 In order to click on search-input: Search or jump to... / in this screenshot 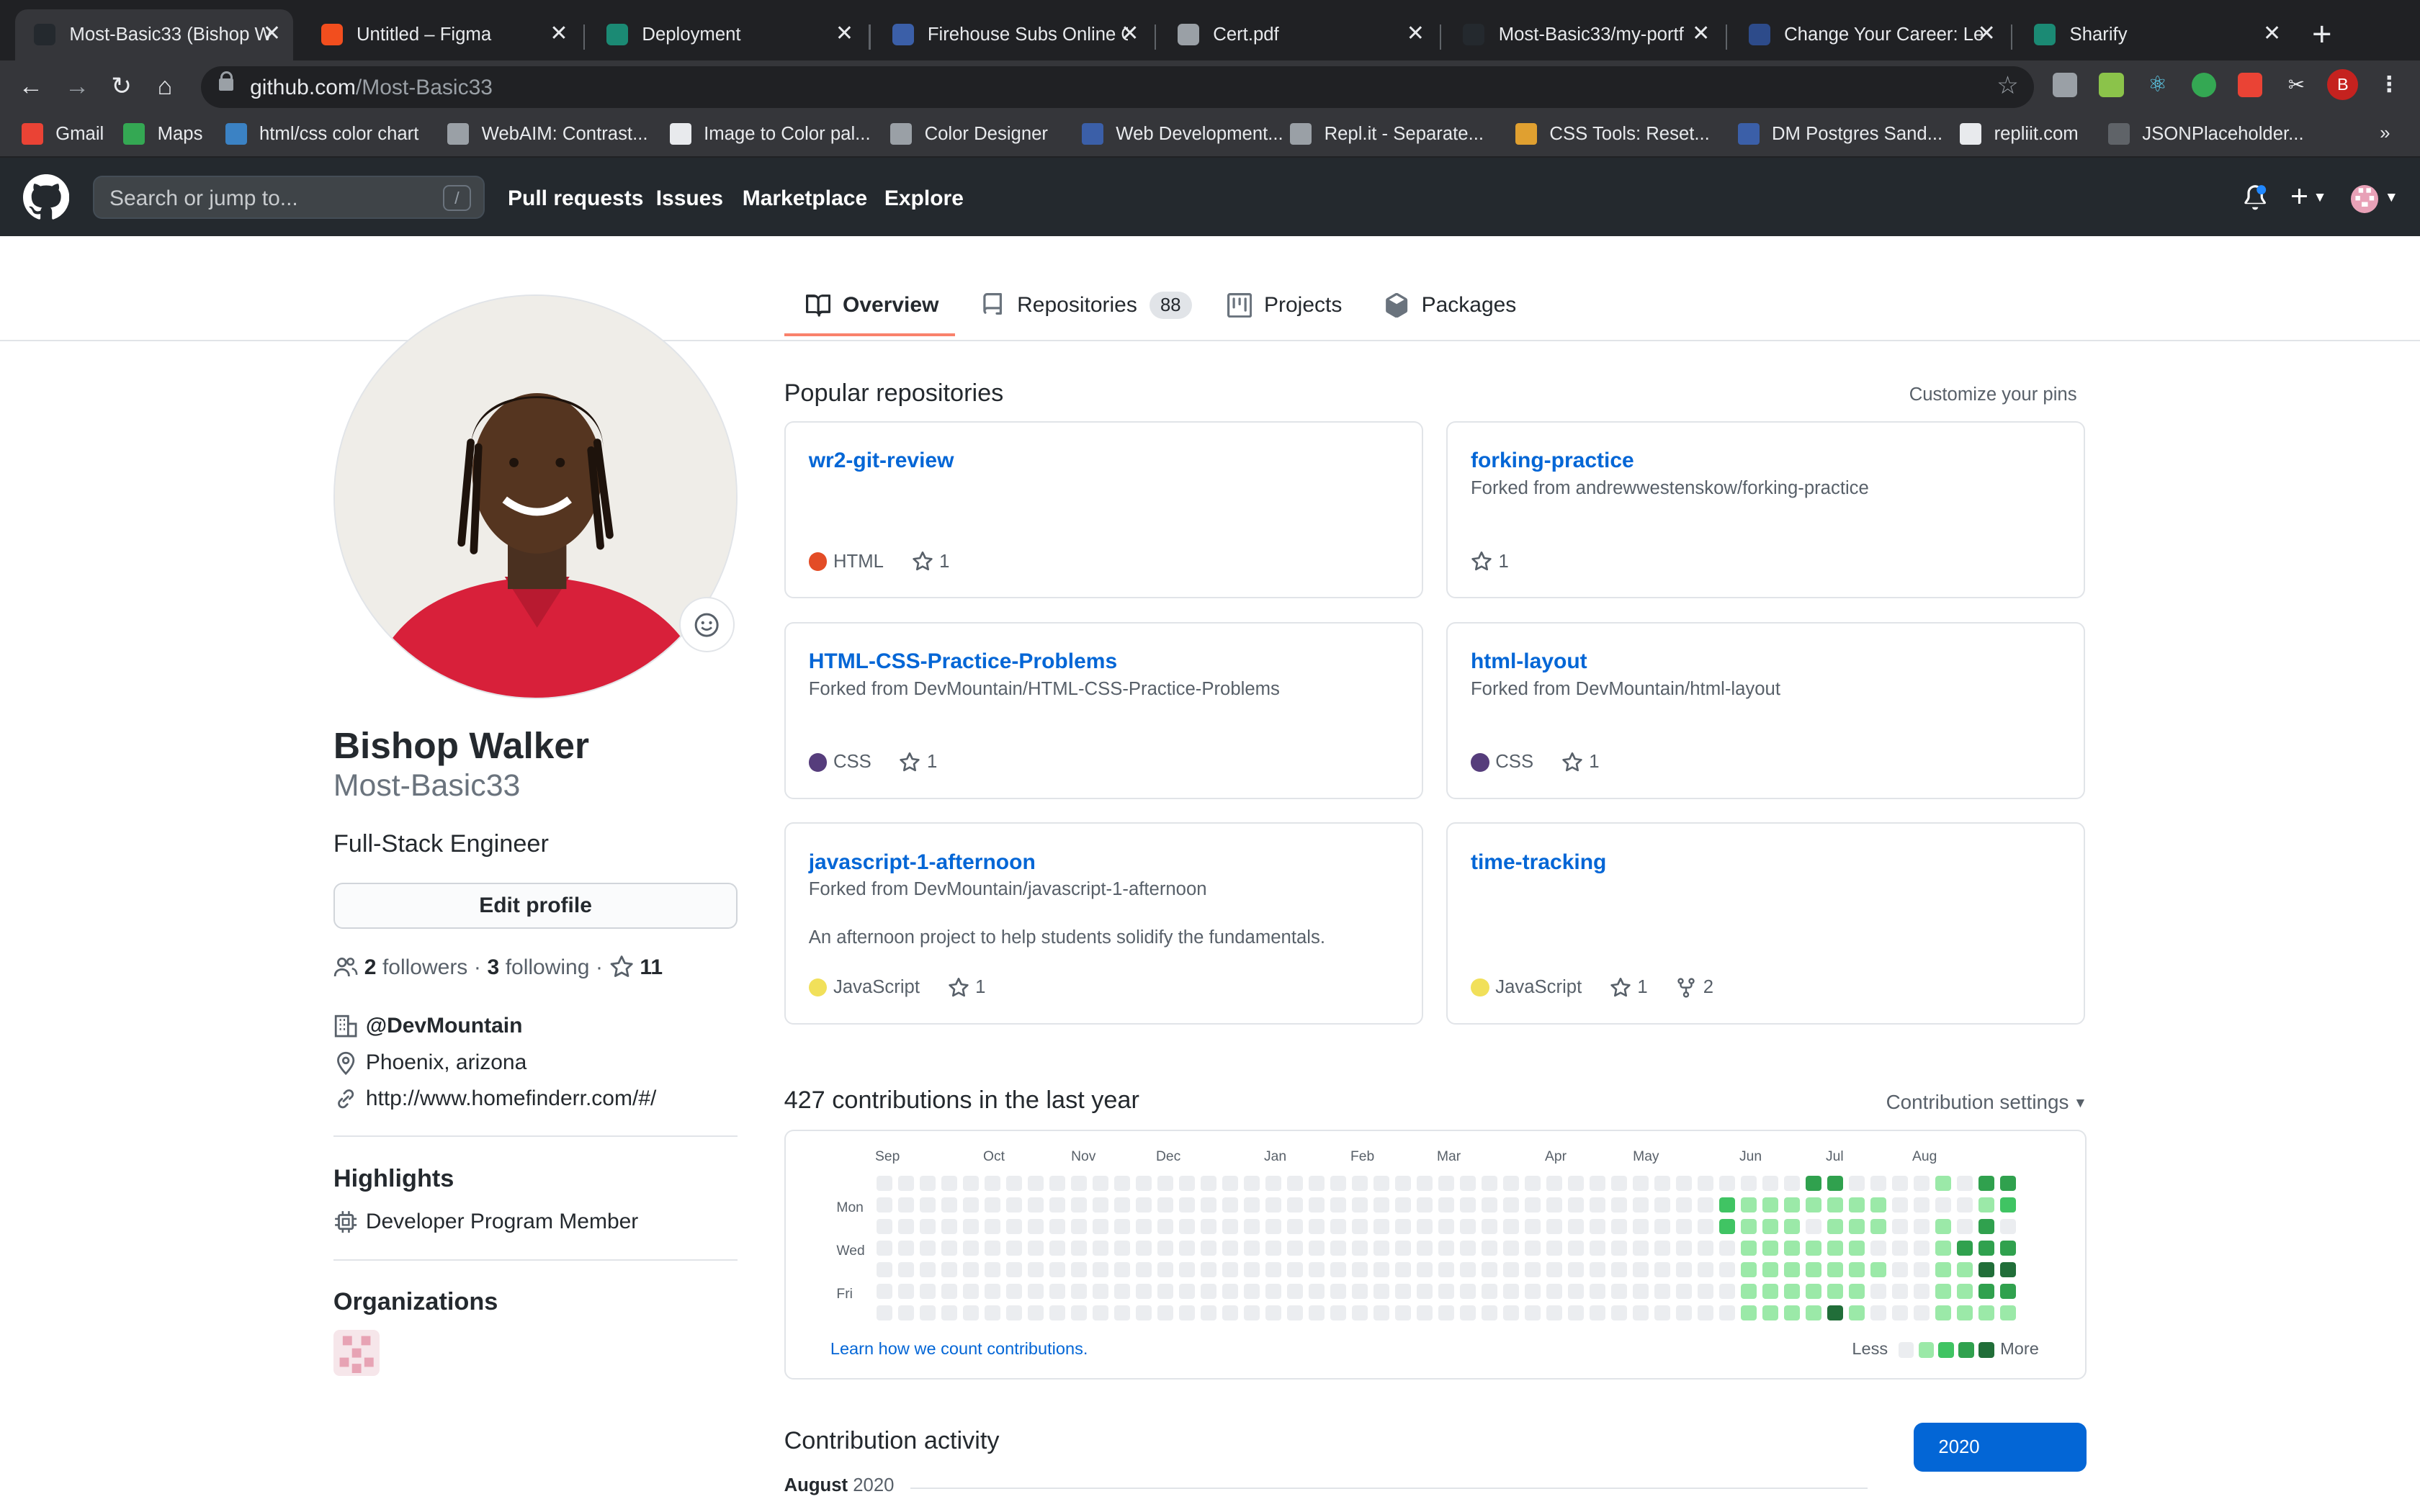, I will do `click(288, 198)`.